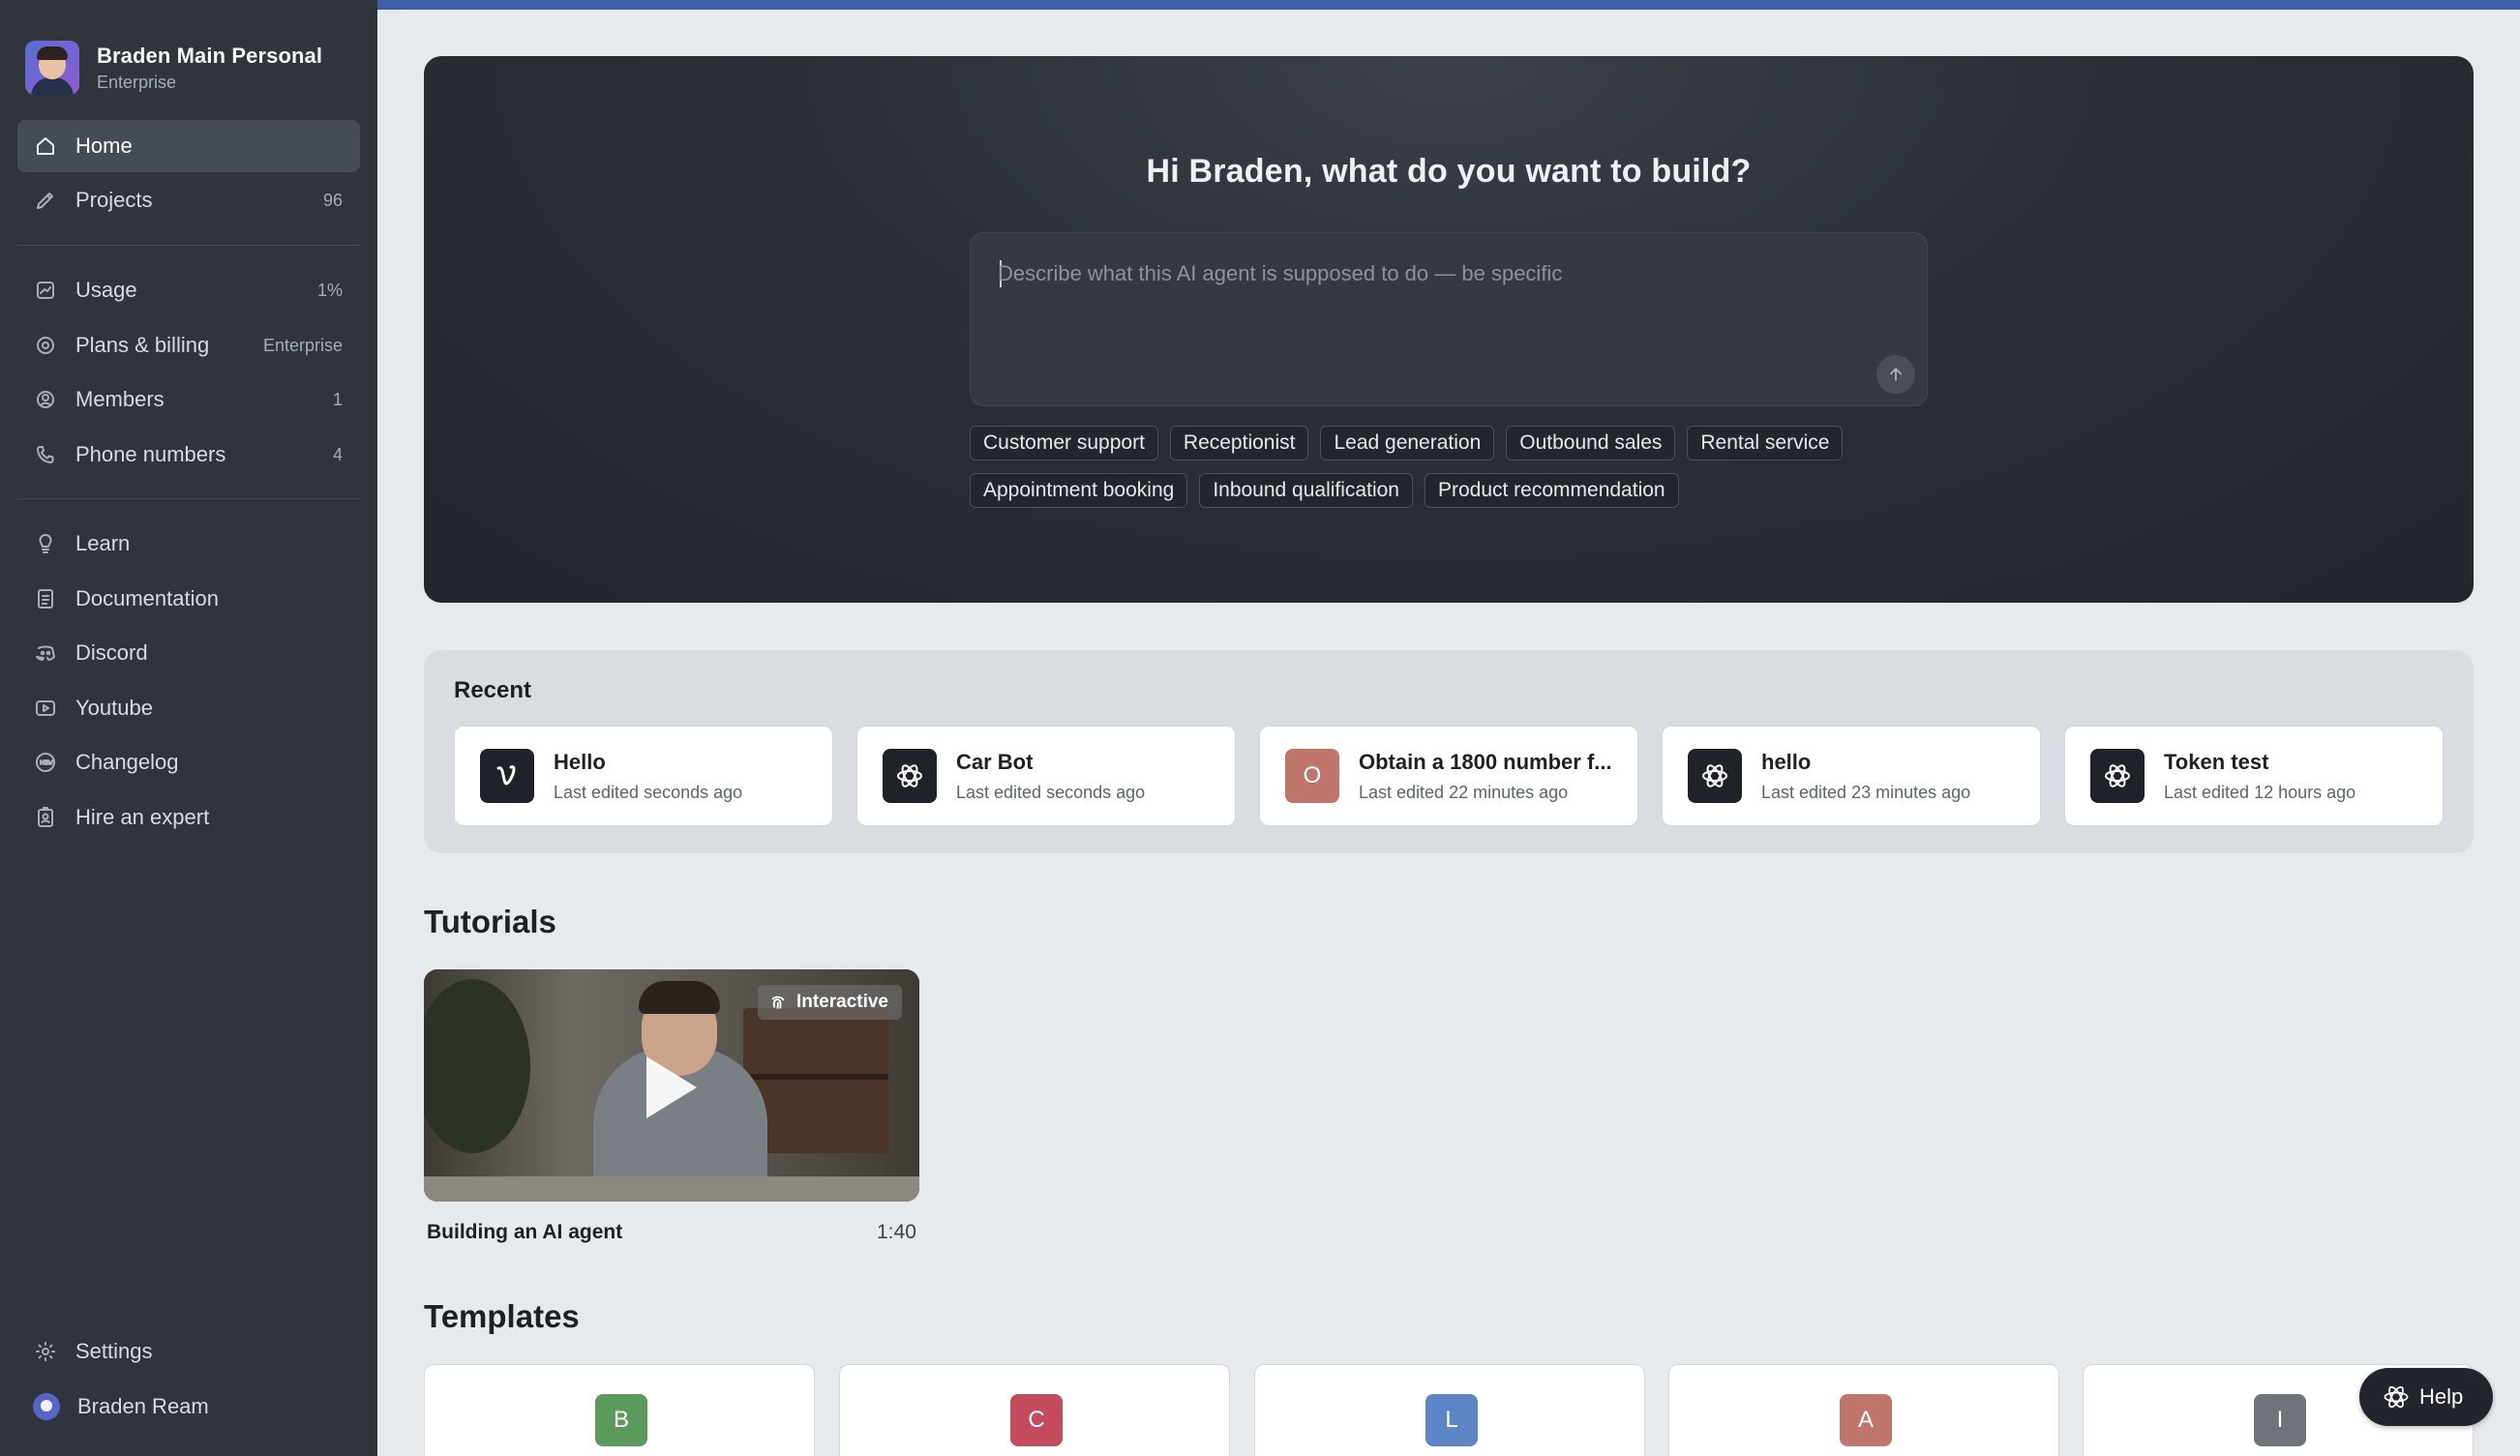 This screenshot has width=2520, height=1456. I want to click on templates-title: Templates, so click(502, 1316).